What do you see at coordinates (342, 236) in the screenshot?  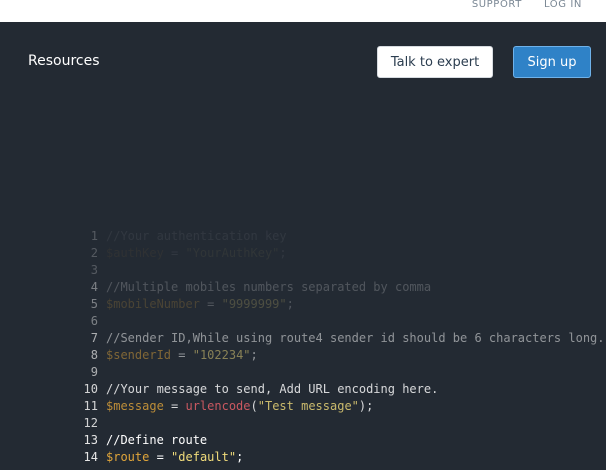 I see `code-line: 1 //Your authentication key` at bounding box center [342, 236].